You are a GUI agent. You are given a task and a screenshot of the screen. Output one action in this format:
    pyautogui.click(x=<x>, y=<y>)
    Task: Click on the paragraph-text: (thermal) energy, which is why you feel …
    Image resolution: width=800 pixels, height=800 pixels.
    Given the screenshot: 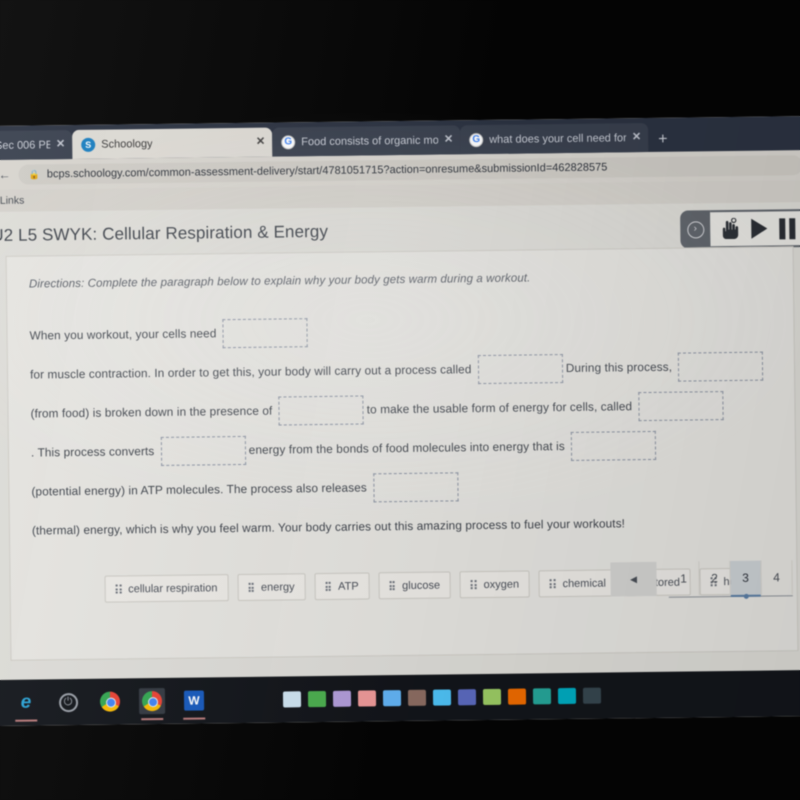 What is the action you would take?
    pyautogui.click(x=328, y=527)
    